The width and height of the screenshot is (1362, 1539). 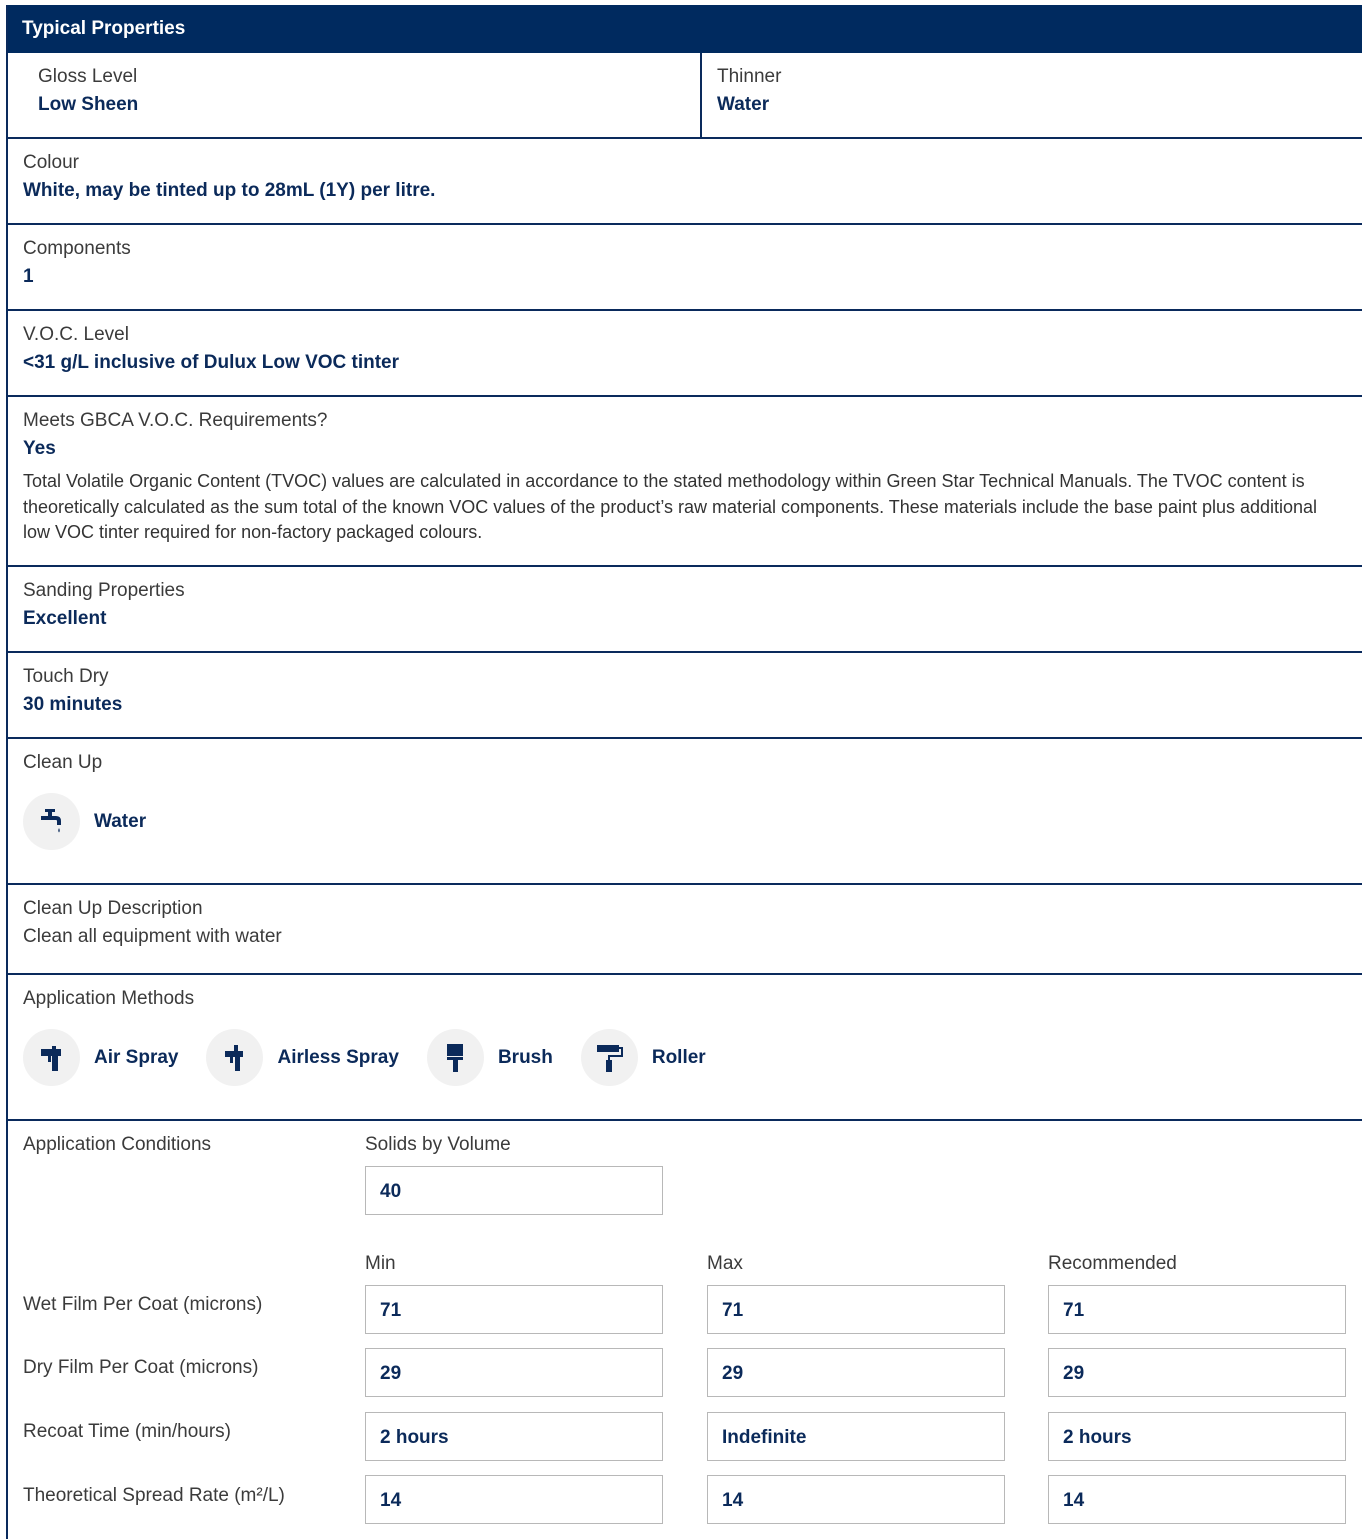 What do you see at coordinates (514, 1372) in the screenshot?
I see `dry-film-min-field: 29` at bounding box center [514, 1372].